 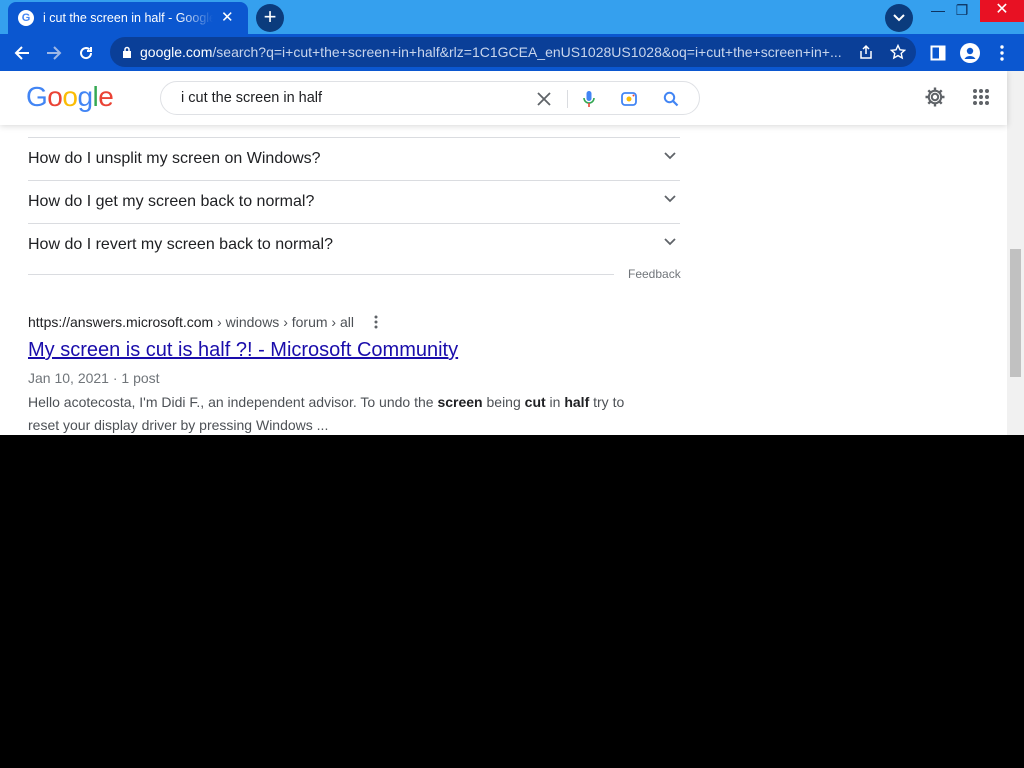 I want to click on google-header: Google i cut the screen in half, so click(x=503, y=98).